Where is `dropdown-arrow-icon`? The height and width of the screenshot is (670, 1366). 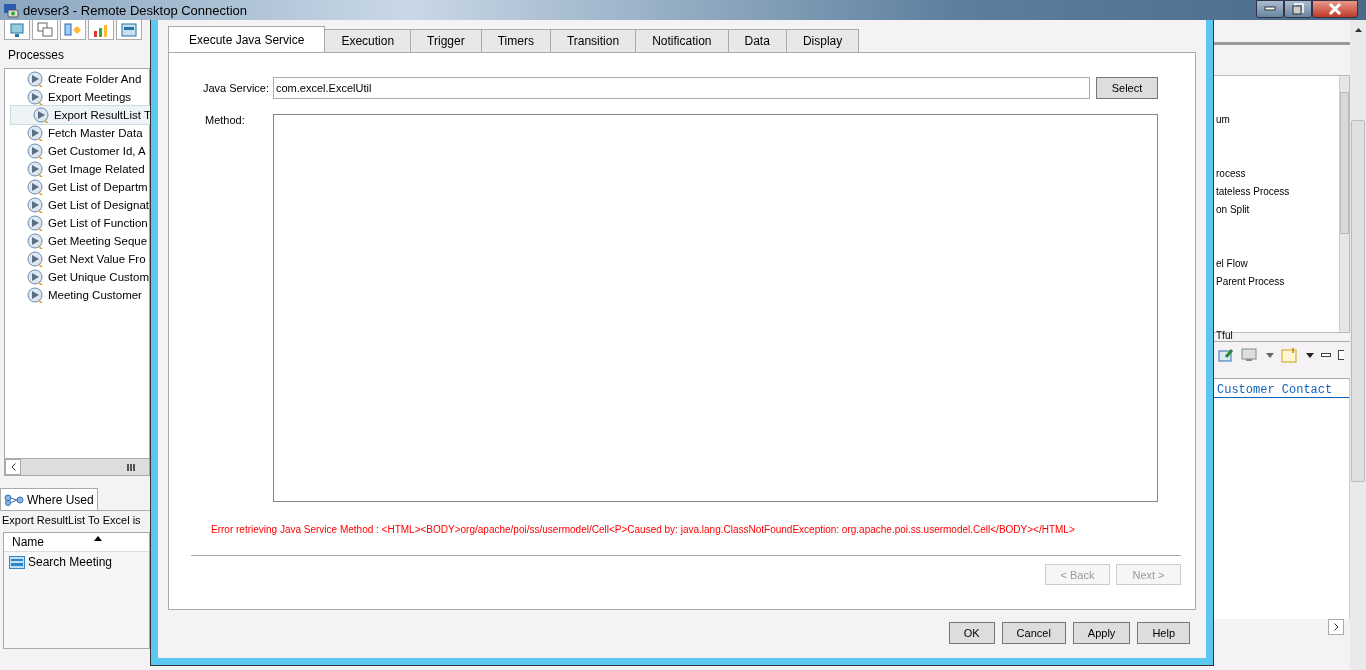 dropdown-arrow-icon is located at coordinates (1310, 355).